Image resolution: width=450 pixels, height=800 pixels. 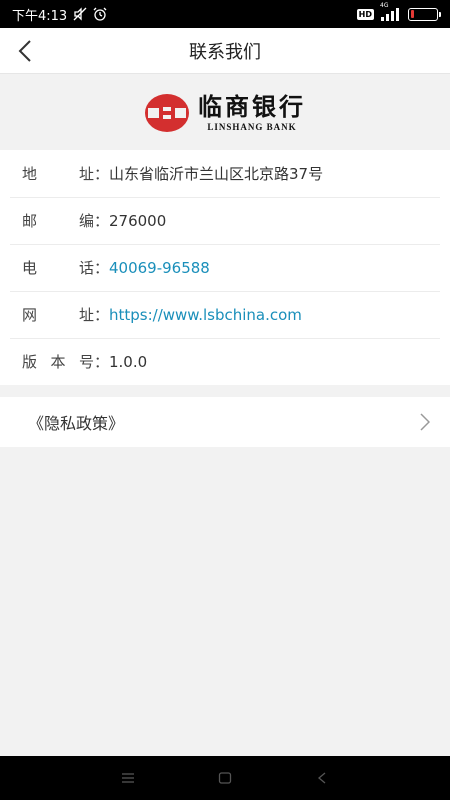 I want to click on home-button, so click(x=225, y=778).